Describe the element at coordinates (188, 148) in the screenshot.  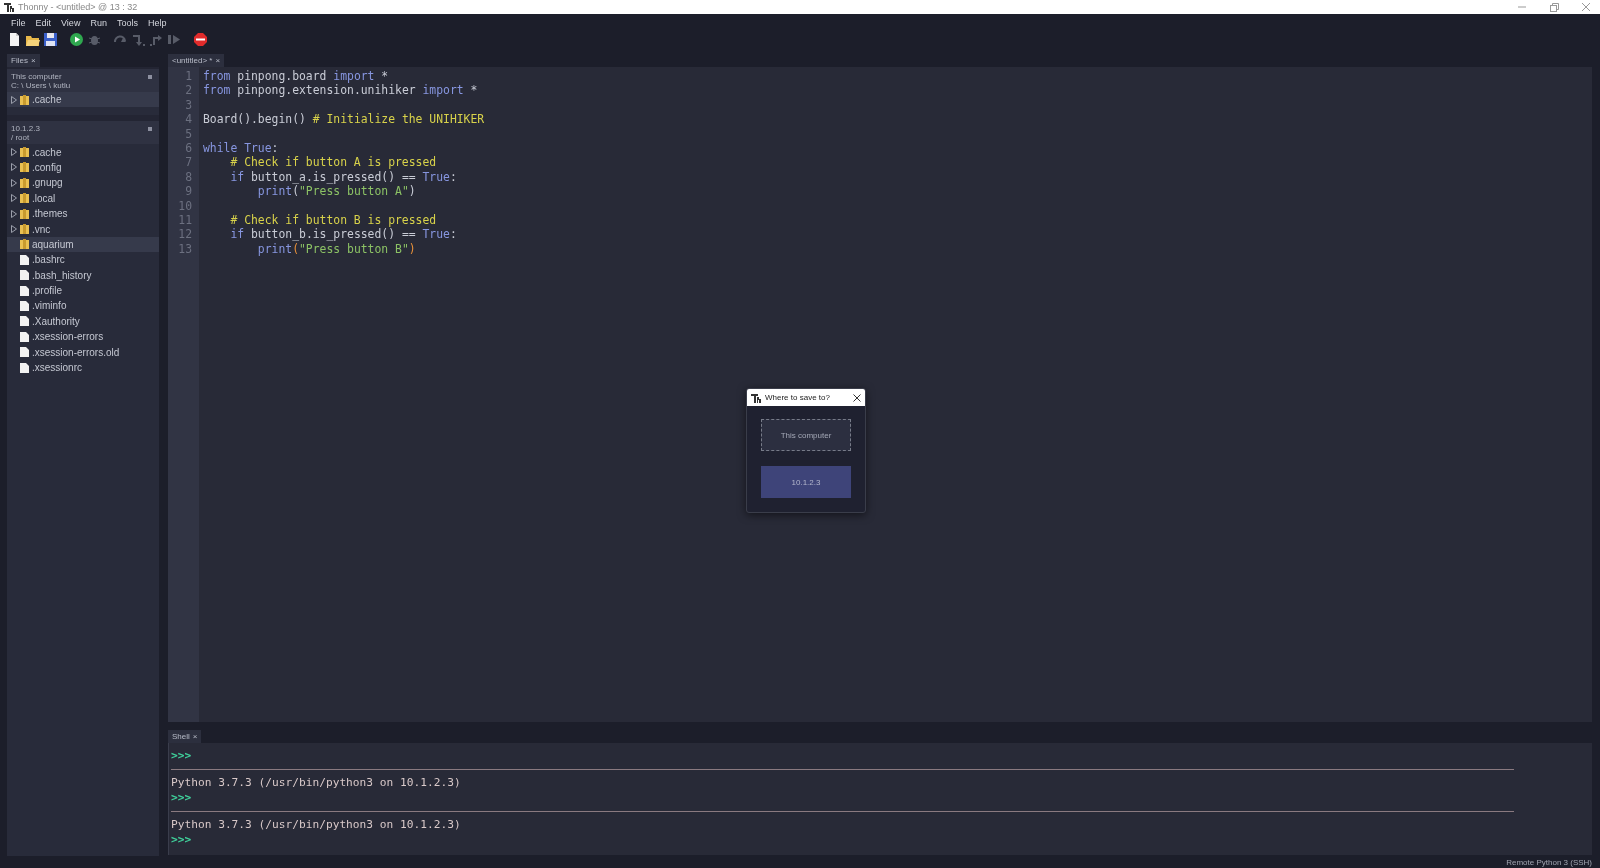
I see `line-number: 6` at that location.